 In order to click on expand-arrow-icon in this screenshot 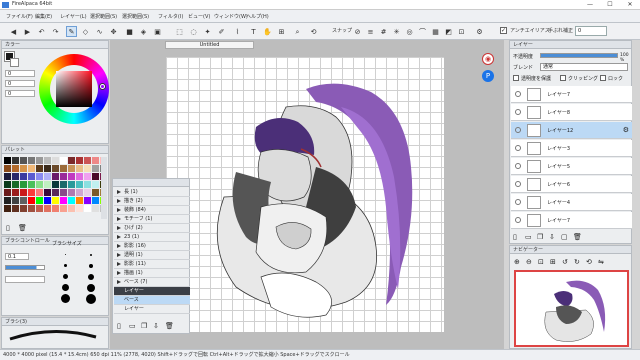, I will do `click(119, 210)`.